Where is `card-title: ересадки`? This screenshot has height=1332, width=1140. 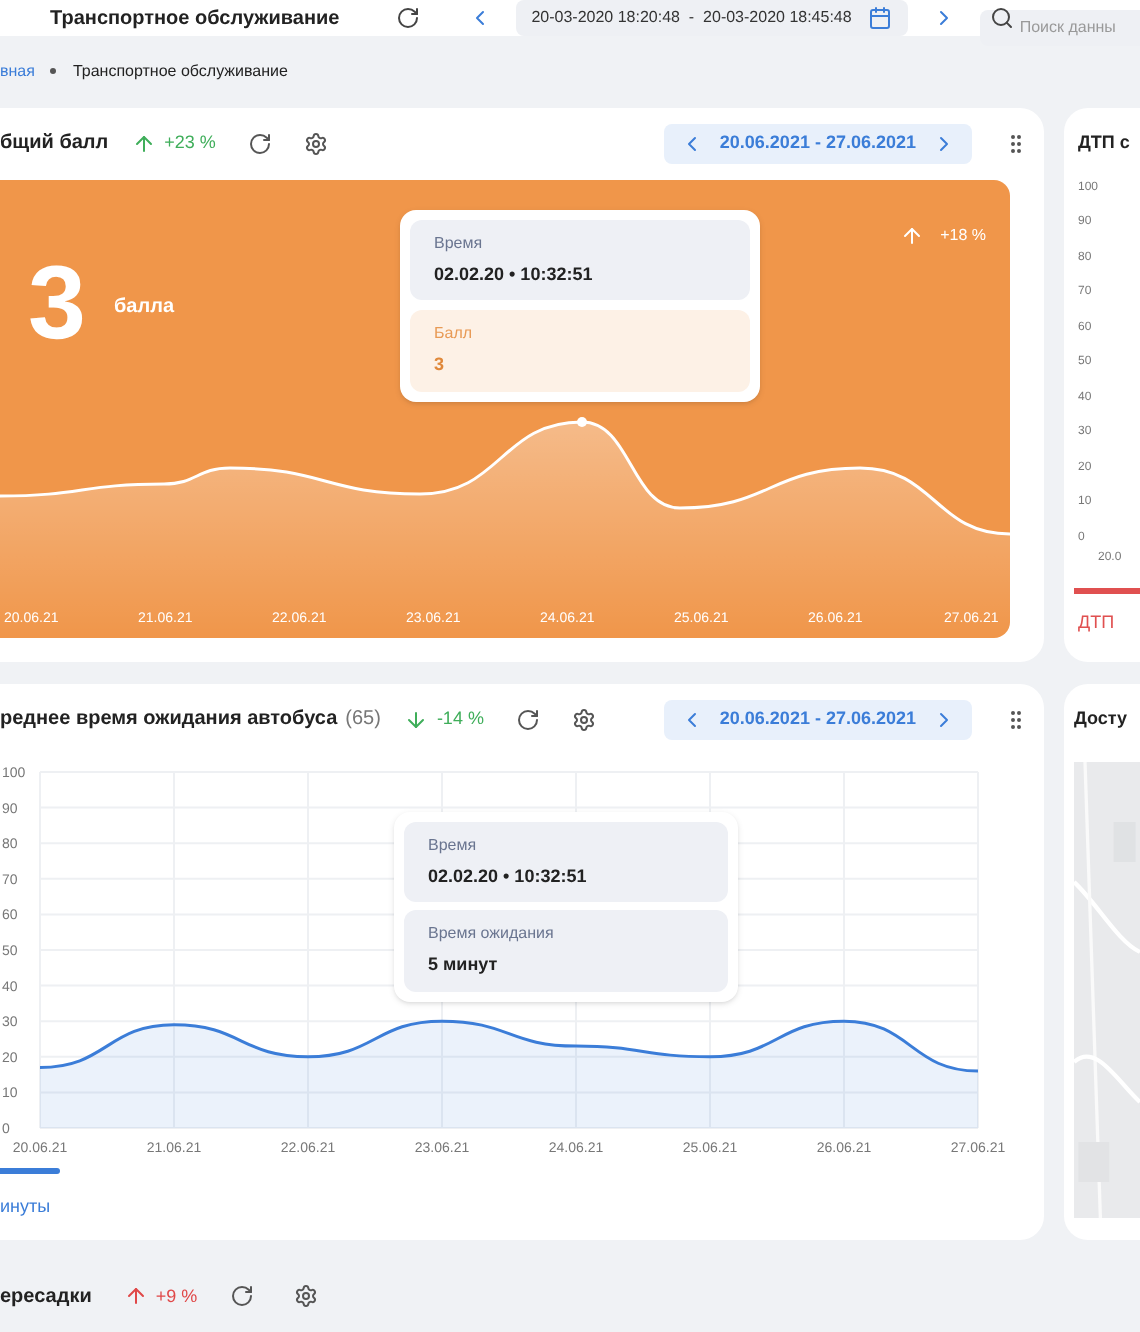
card-title: ересадки is located at coordinates (46, 1297).